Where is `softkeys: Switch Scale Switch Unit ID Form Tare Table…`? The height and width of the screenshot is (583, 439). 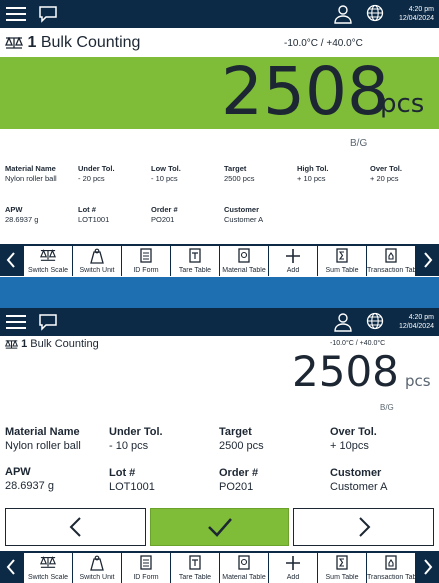
softkeys: Switch Scale Switch Unit ID Form Tare Table… is located at coordinates (219, 568).